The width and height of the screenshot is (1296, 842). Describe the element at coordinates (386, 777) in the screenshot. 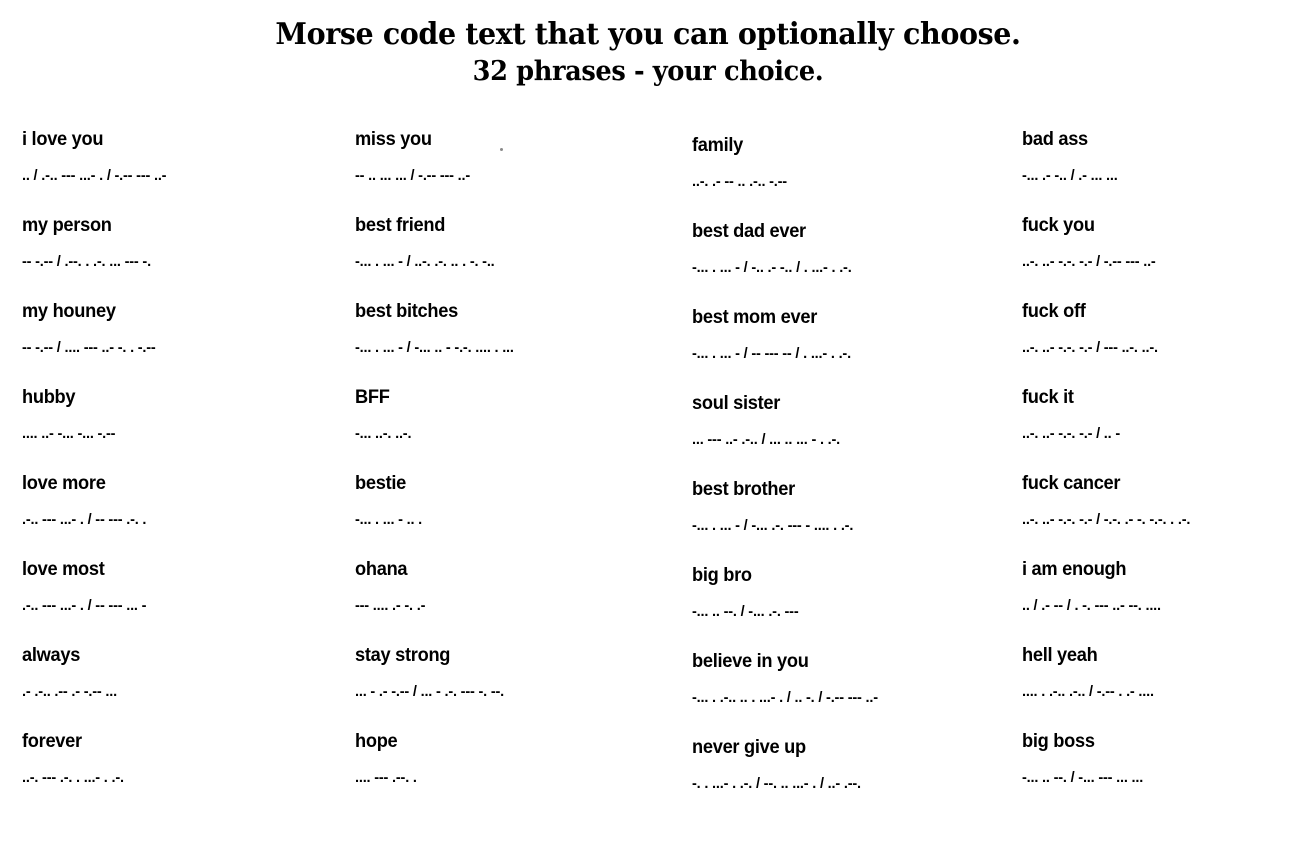

I see `morse-code: .... --- .--. .` at that location.